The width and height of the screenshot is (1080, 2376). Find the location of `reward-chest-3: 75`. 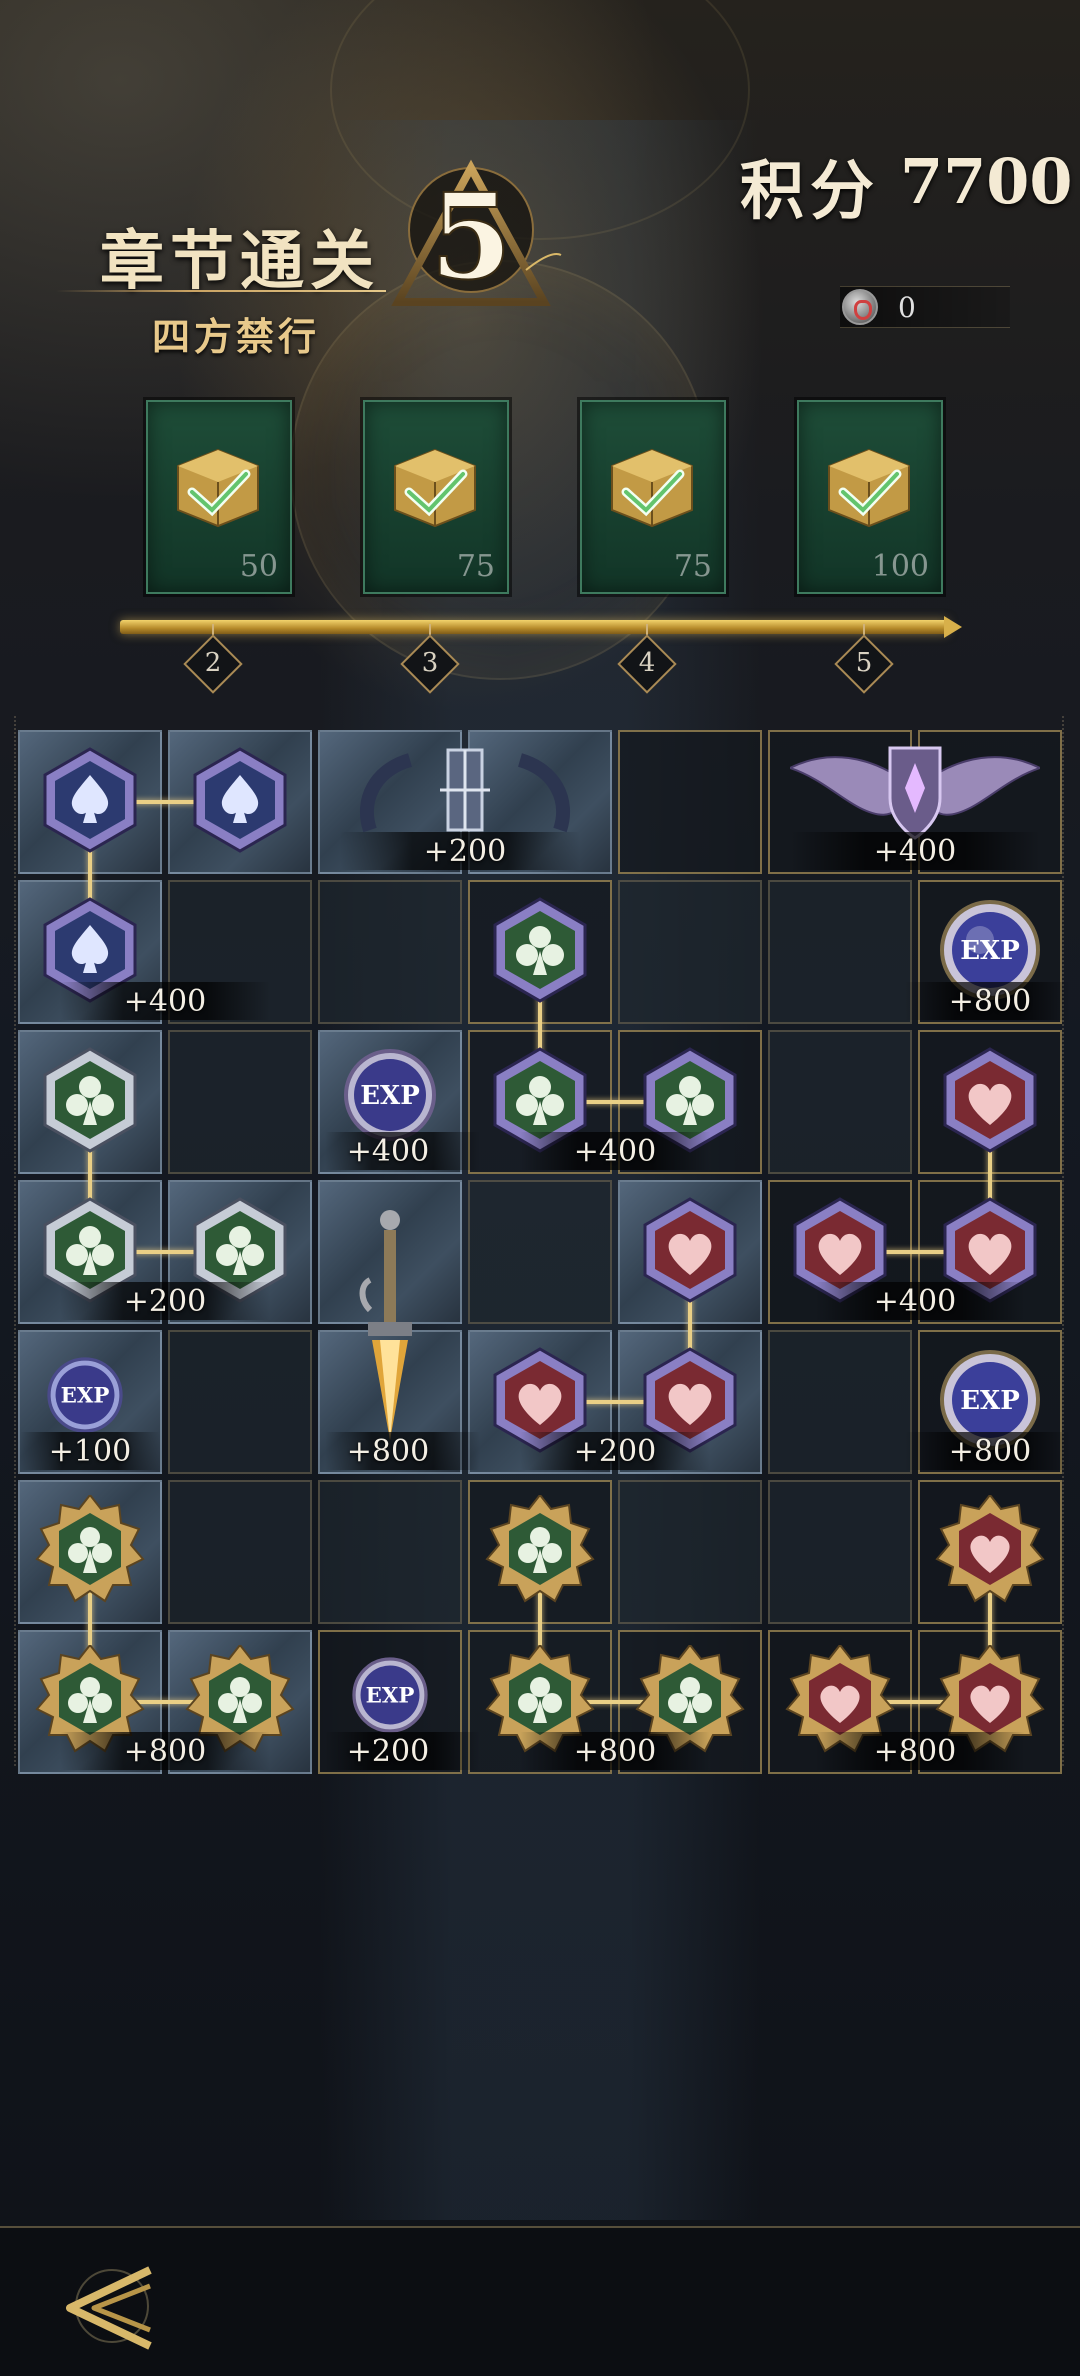

reward-chest-3: 75 is located at coordinates (653, 497).